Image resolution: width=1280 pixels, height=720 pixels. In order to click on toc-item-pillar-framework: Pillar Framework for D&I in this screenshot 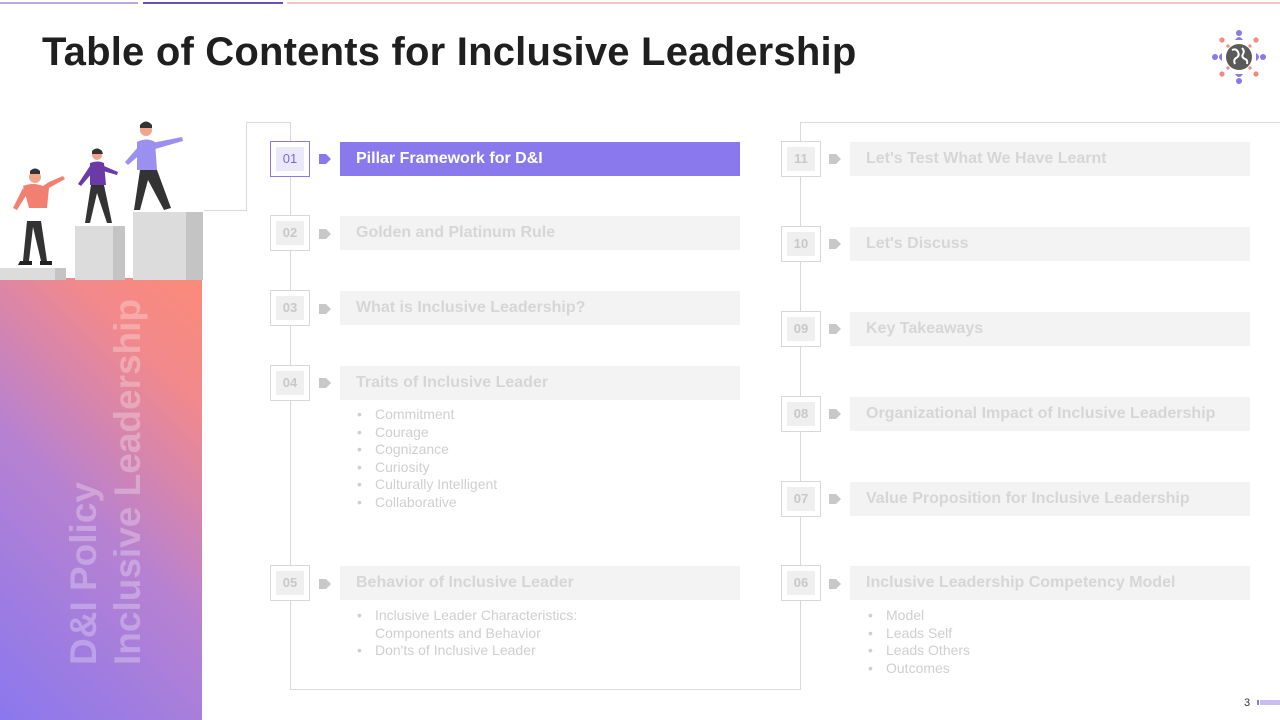, I will do `click(540, 159)`.